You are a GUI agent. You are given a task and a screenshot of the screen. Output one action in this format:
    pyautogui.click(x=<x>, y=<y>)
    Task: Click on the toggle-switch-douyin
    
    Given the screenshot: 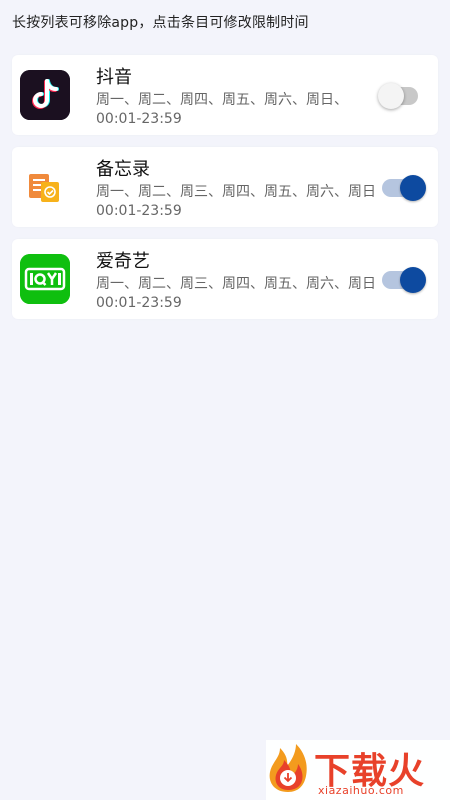 What is the action you would take?
    pyautogui.click(x=398, y=96)
    